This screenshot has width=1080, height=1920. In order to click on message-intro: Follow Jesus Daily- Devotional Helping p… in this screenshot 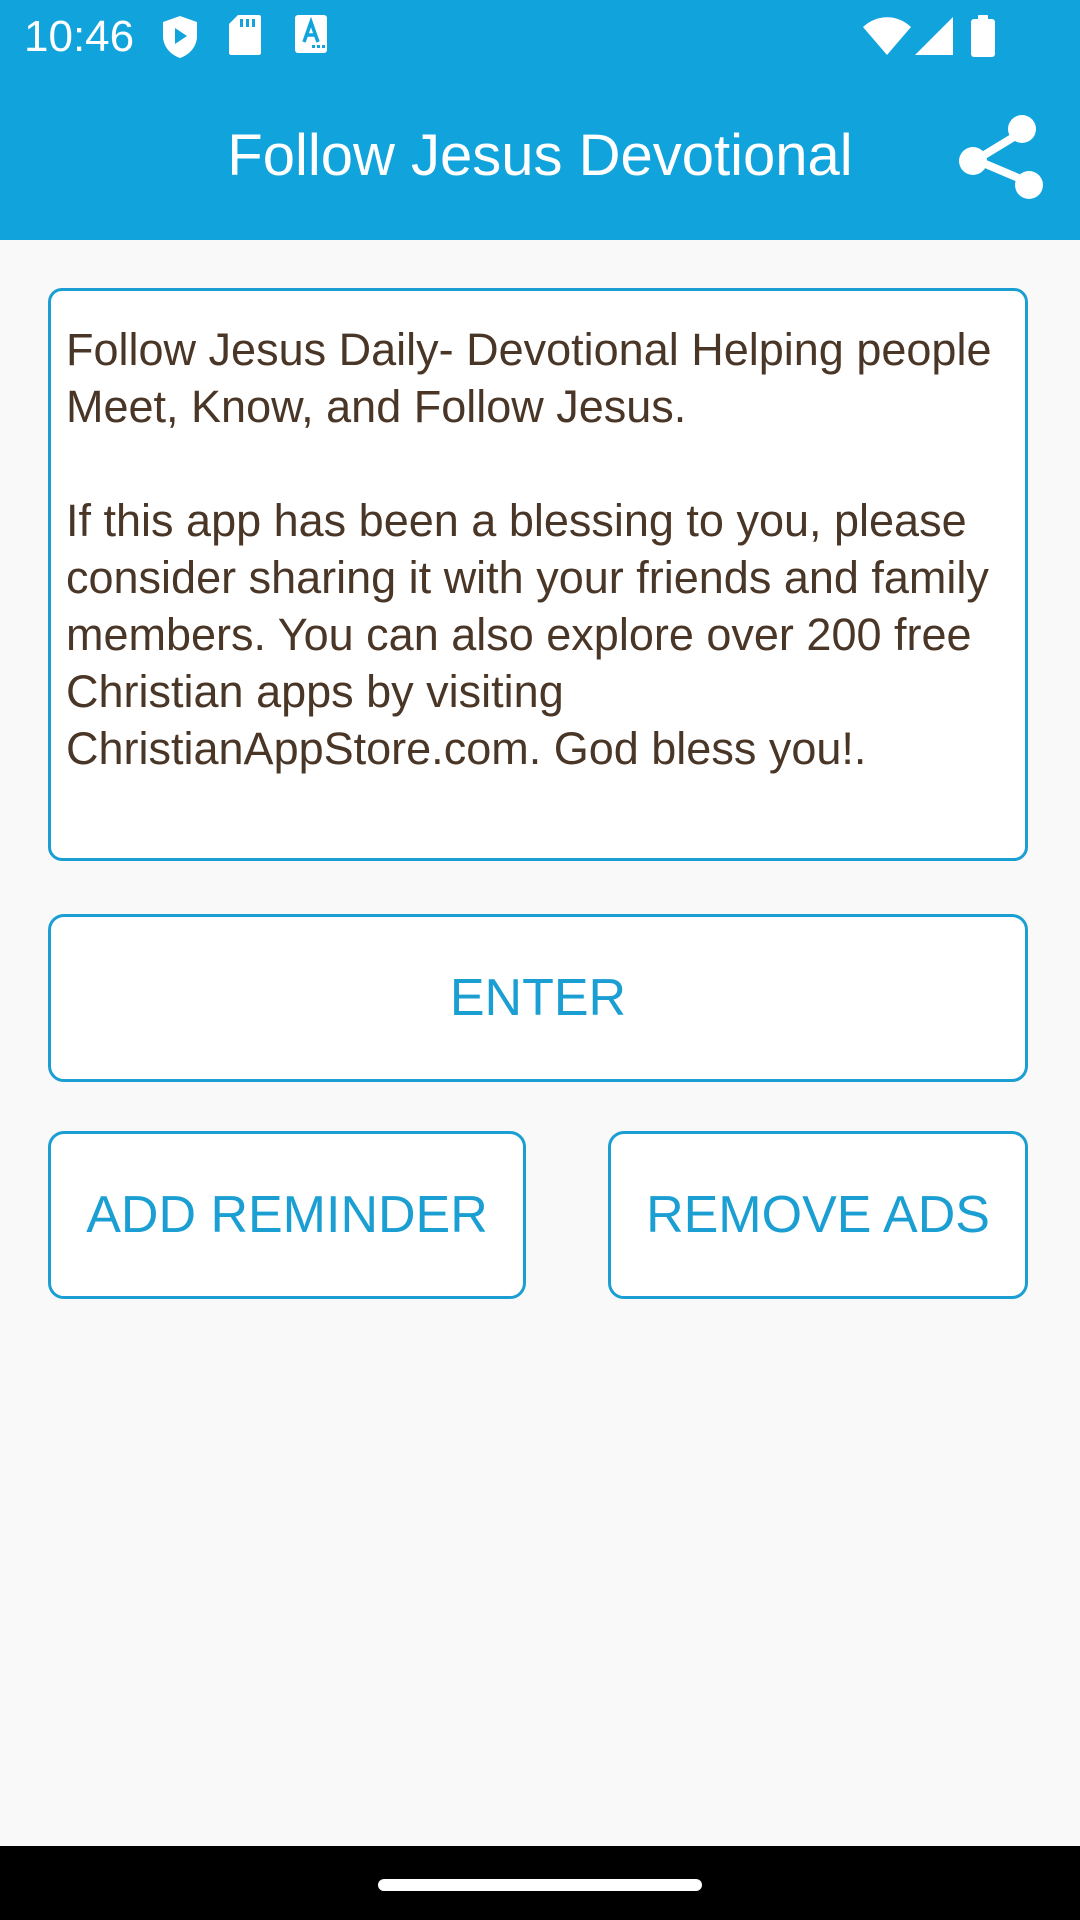, I will do `click(529, 378)`.